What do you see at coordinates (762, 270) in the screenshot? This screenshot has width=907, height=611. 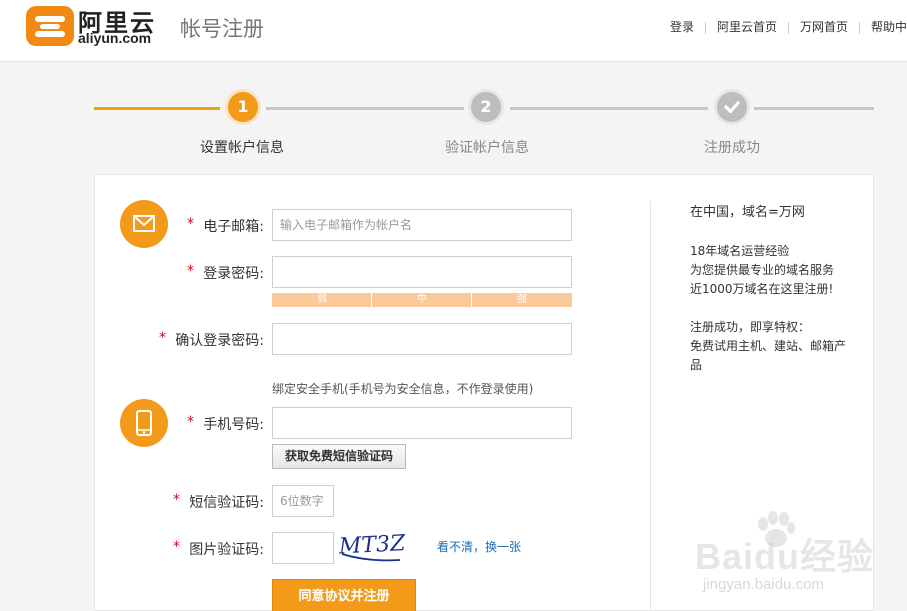 I see `sidebar-line: 为您提供最专业的域名服务` at bounding box center [762, 270].